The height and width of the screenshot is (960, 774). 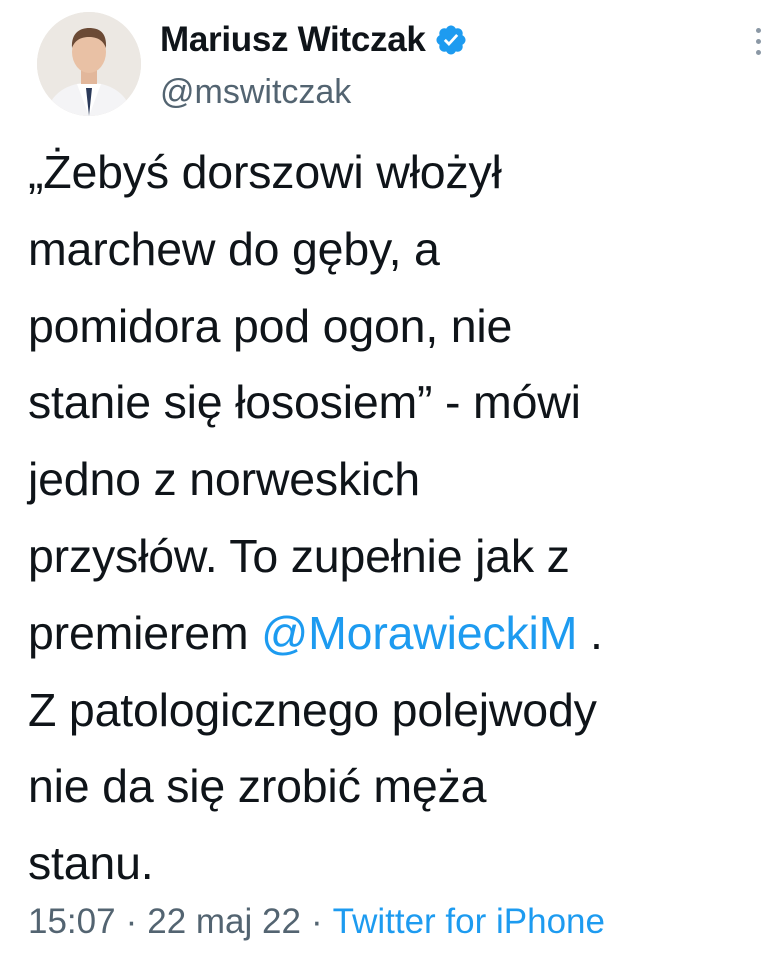 I want to click on tweet-line-with-mention: premierem @MorawieckiM ., so click(x=399, y=633).